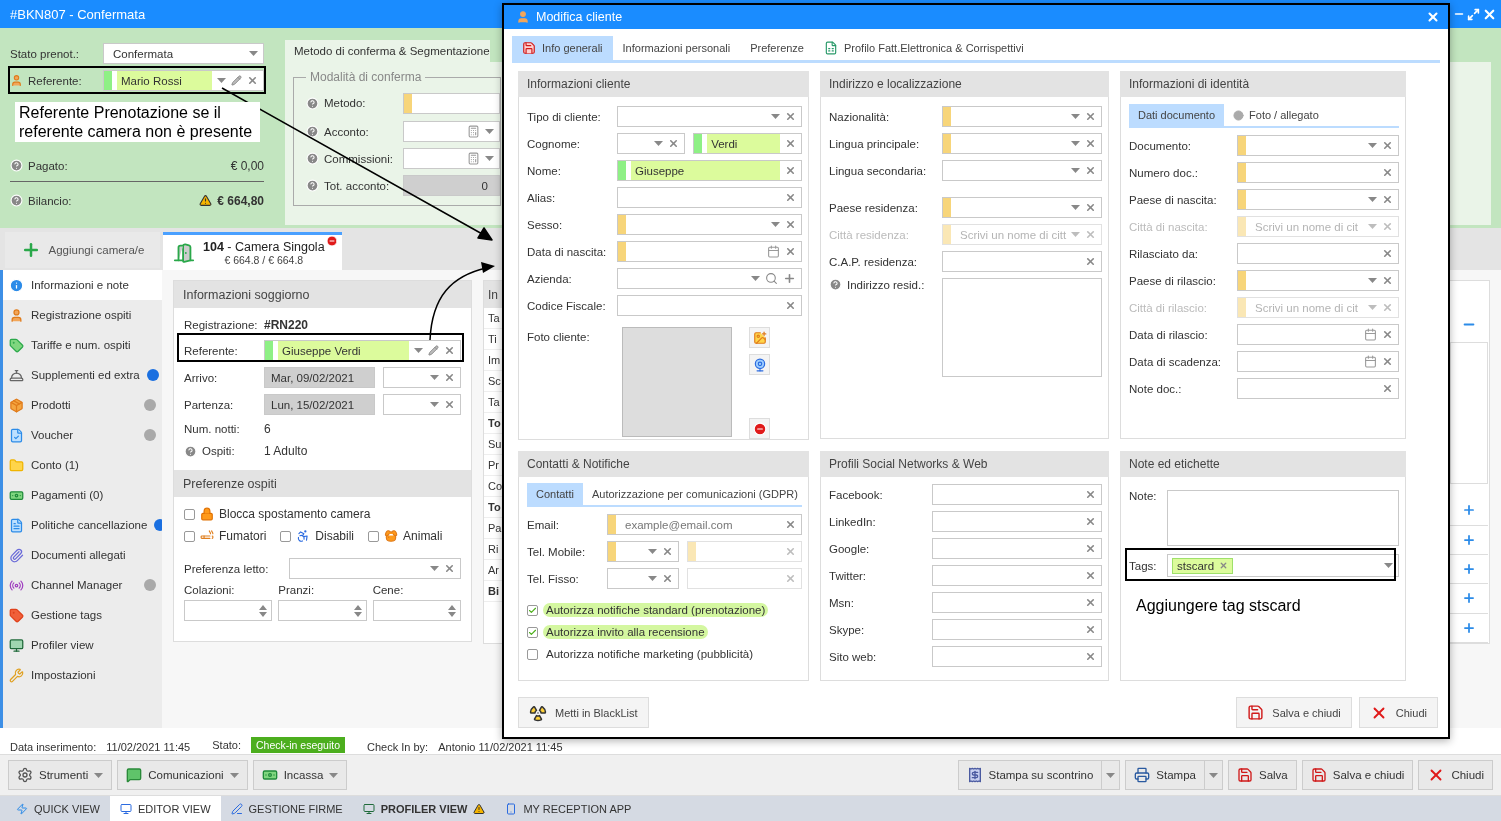 Image resolution: width=1501 pixels, height=821 pixels. What do you see at coordinates (1455, 775) in the screenshot?
I see `toolbar-button: Chiudi` at bounding box center [1455, 775].